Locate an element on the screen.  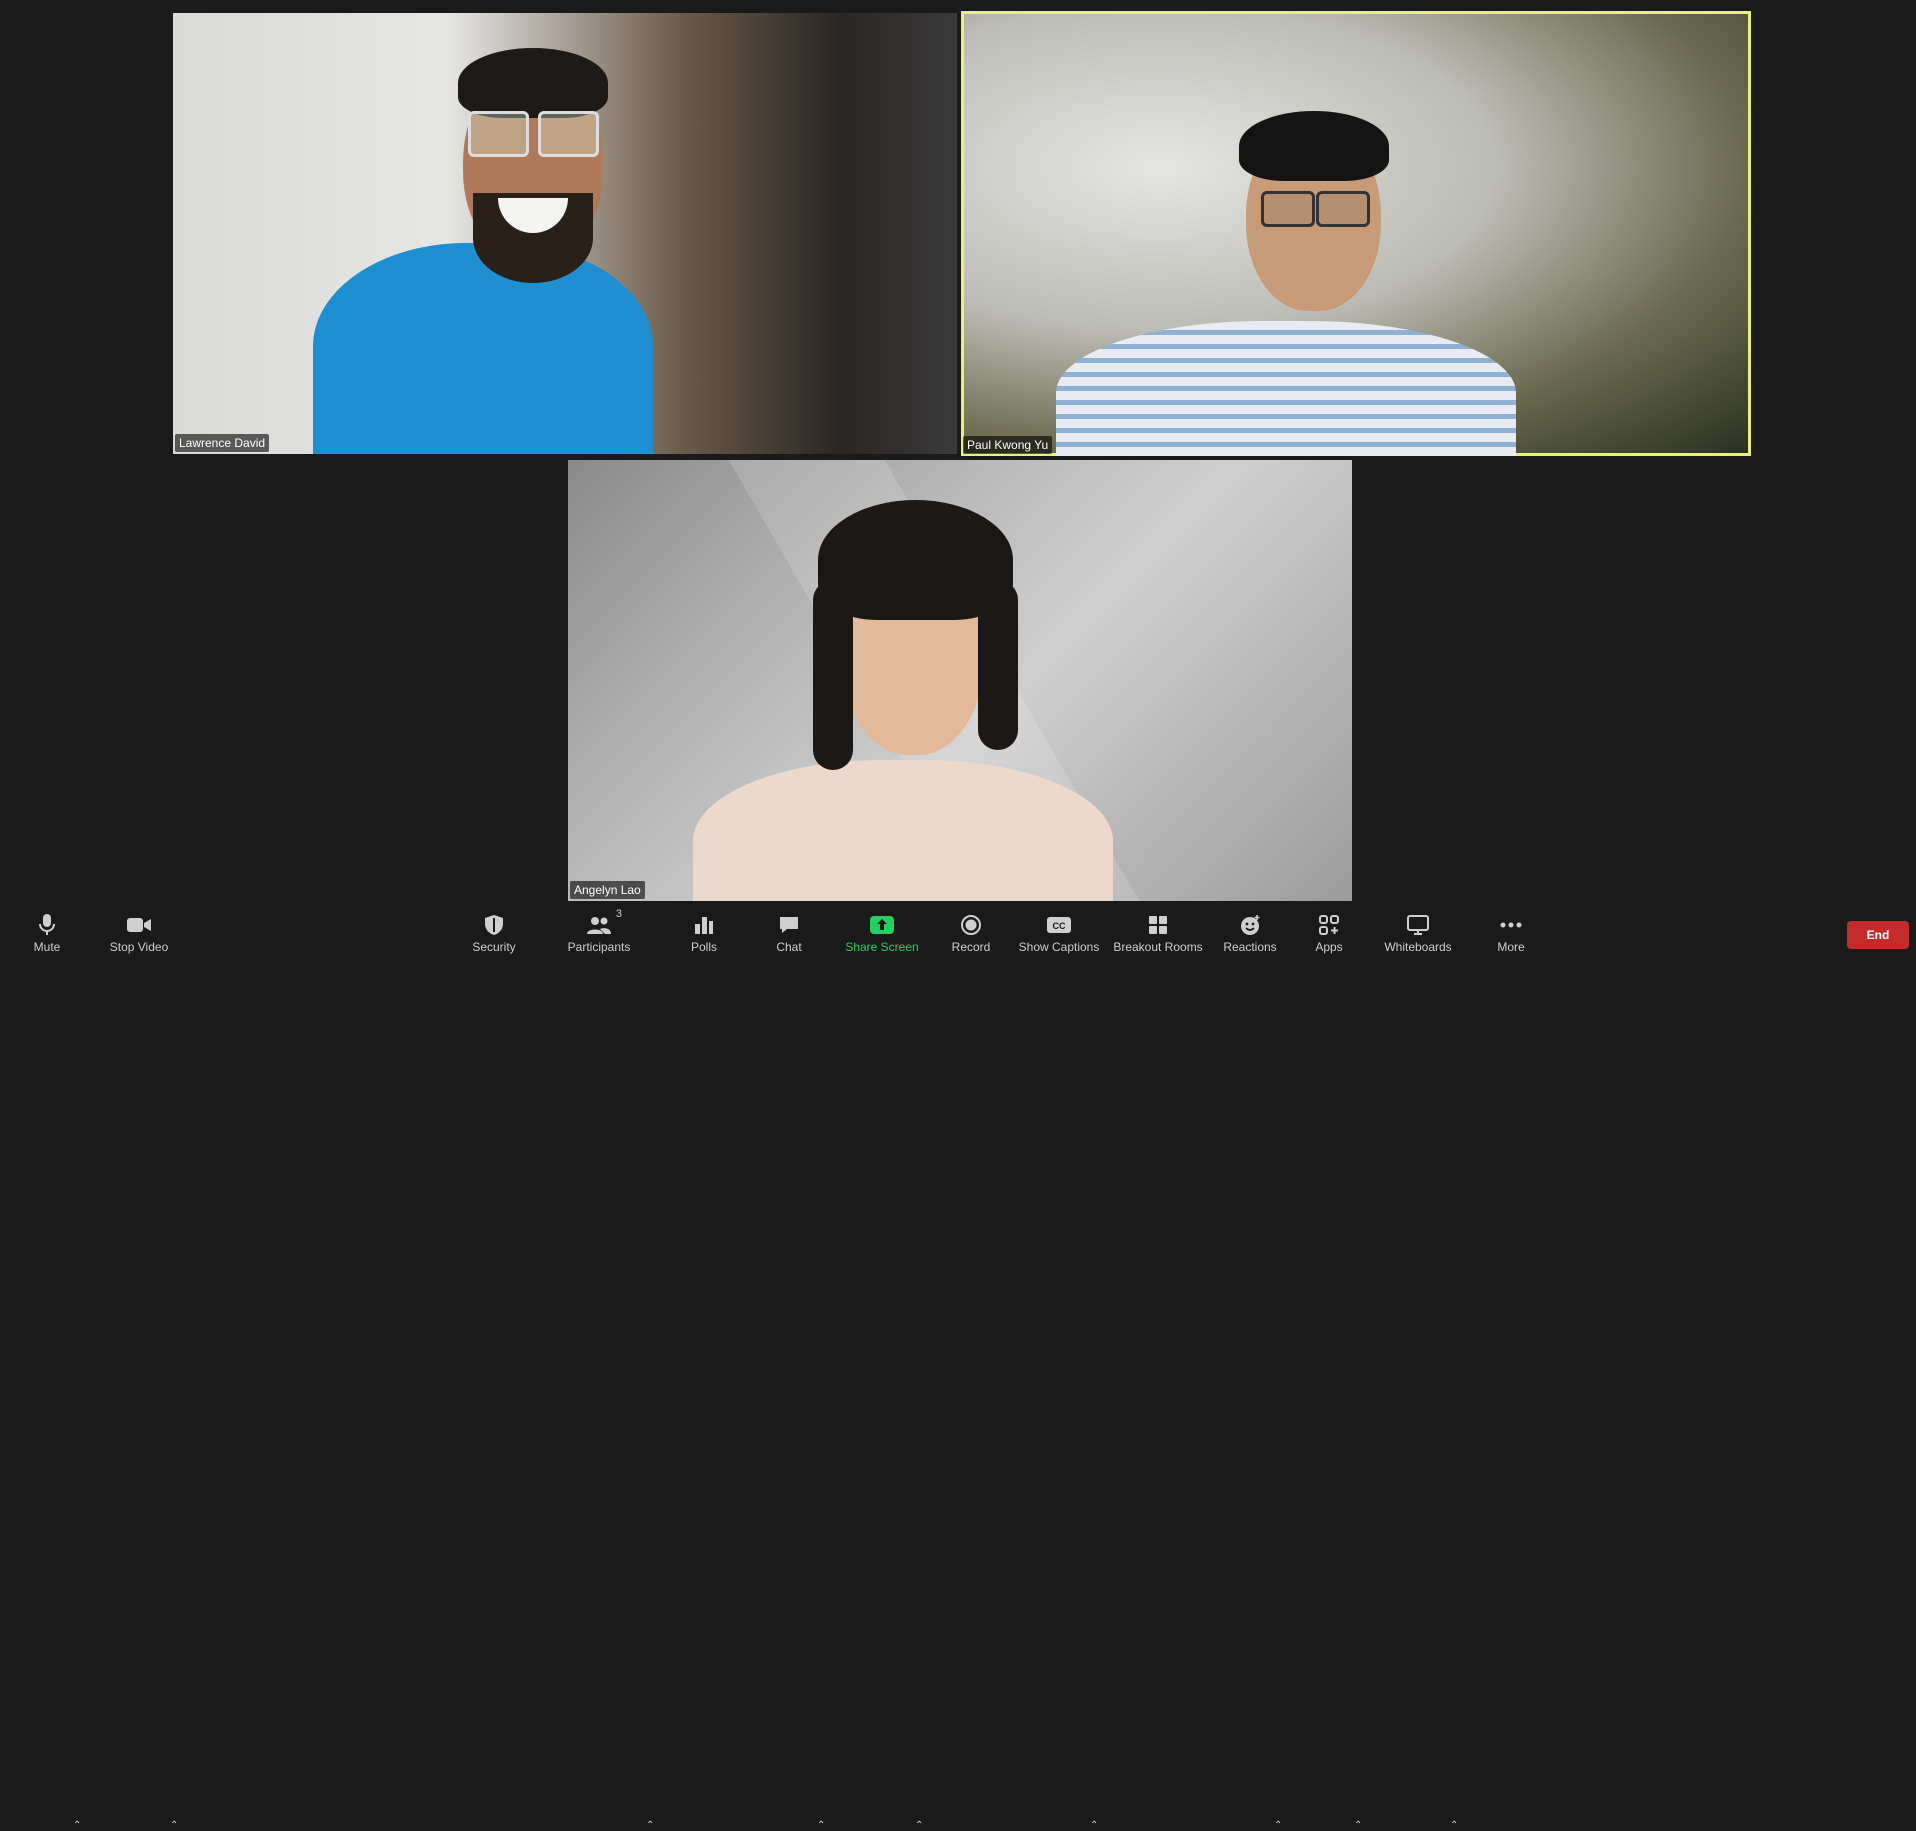
share-screen-label: Share Screen is located at coordinates (882, 947).